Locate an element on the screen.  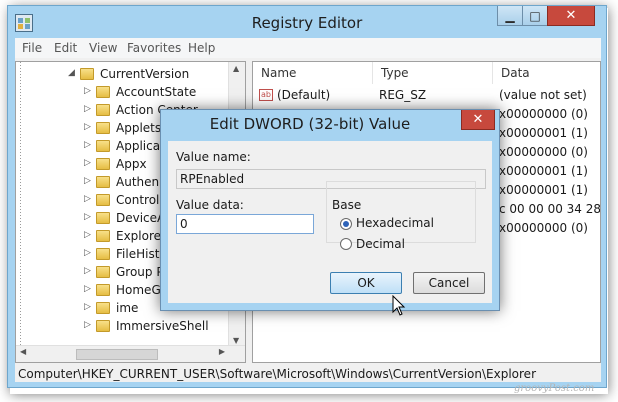
column-header-name: Name is located at coordinates (313, 73).